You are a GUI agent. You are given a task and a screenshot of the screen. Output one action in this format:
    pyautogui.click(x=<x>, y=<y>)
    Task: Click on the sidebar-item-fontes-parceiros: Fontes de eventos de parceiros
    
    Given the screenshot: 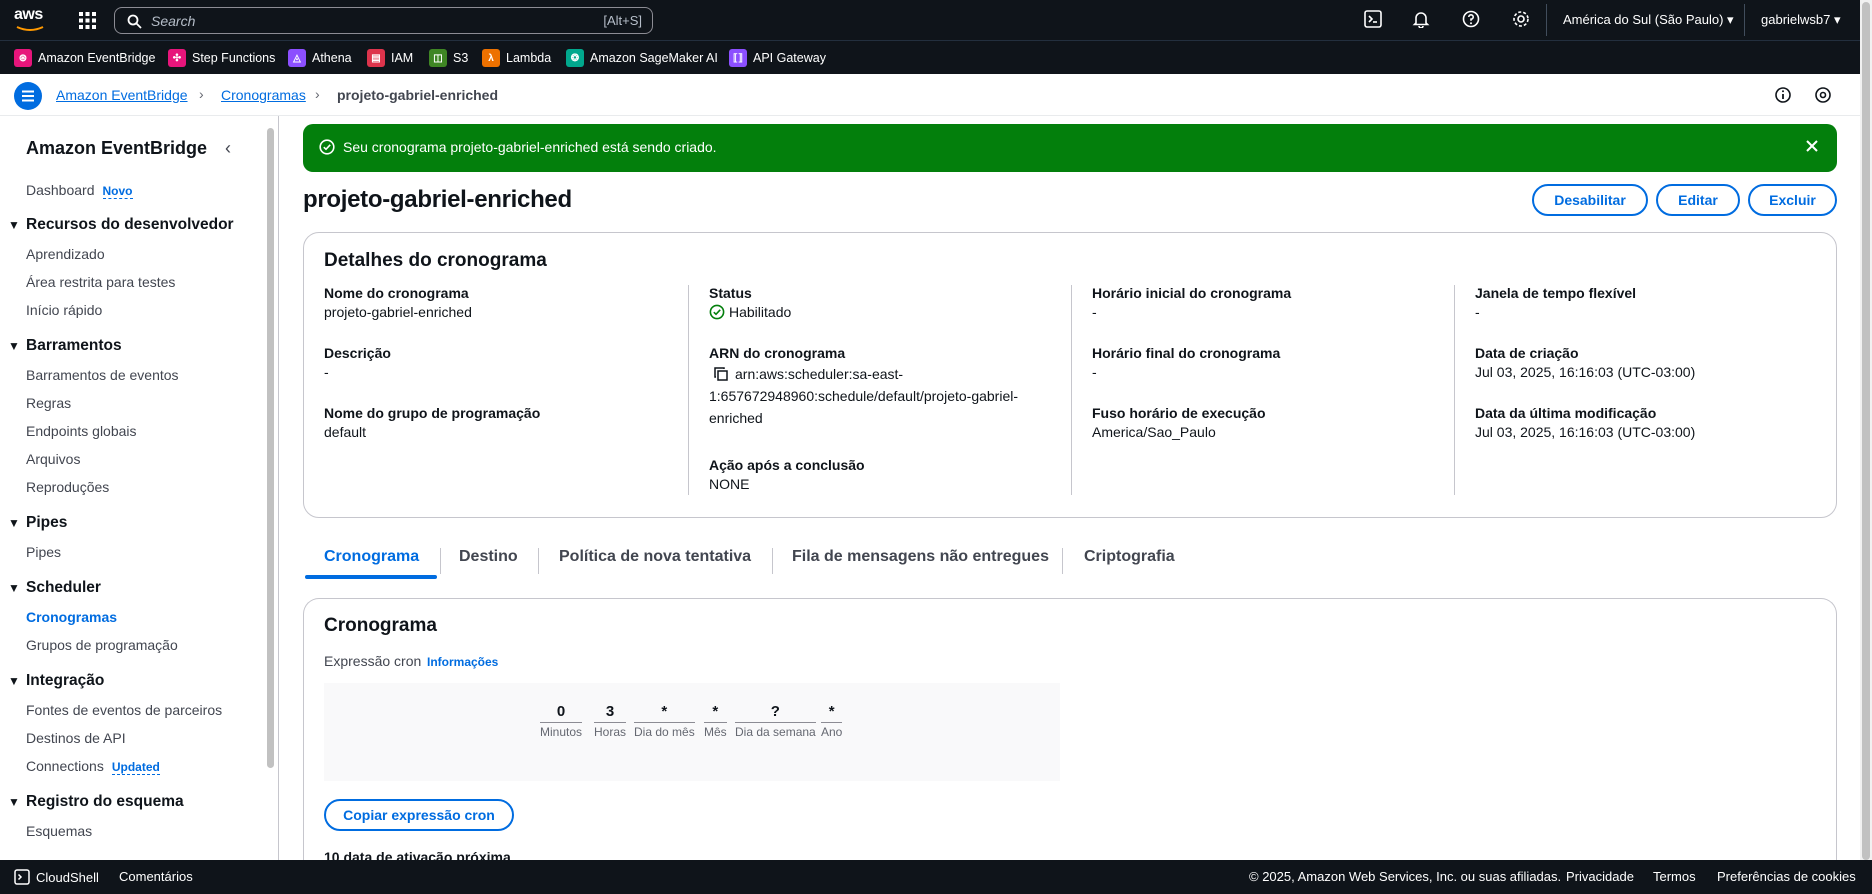 What is the action you would take?
    pyautogui.click(x=124, y=710)
    